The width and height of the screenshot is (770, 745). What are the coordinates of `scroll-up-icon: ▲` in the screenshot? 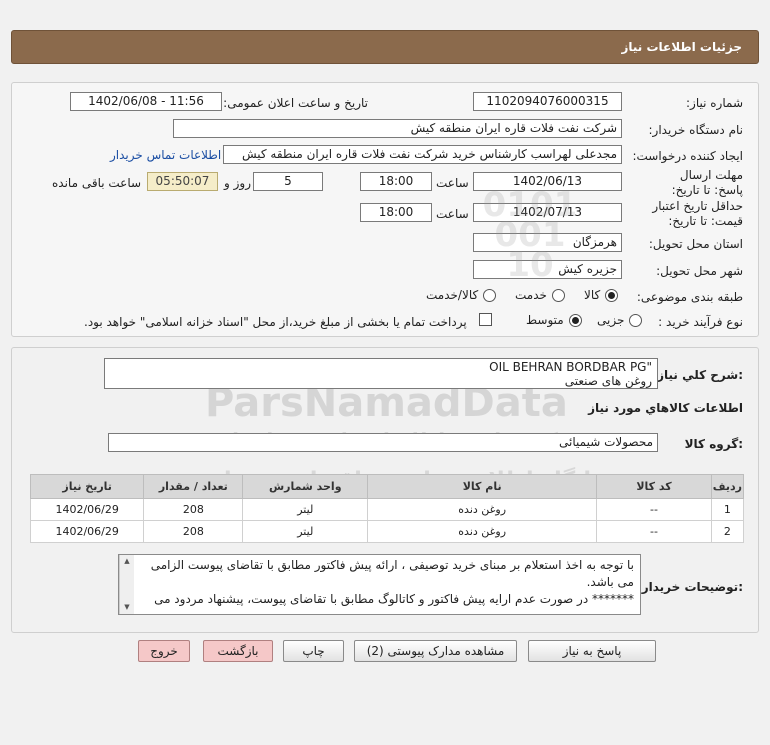 It's located at (127, 561).